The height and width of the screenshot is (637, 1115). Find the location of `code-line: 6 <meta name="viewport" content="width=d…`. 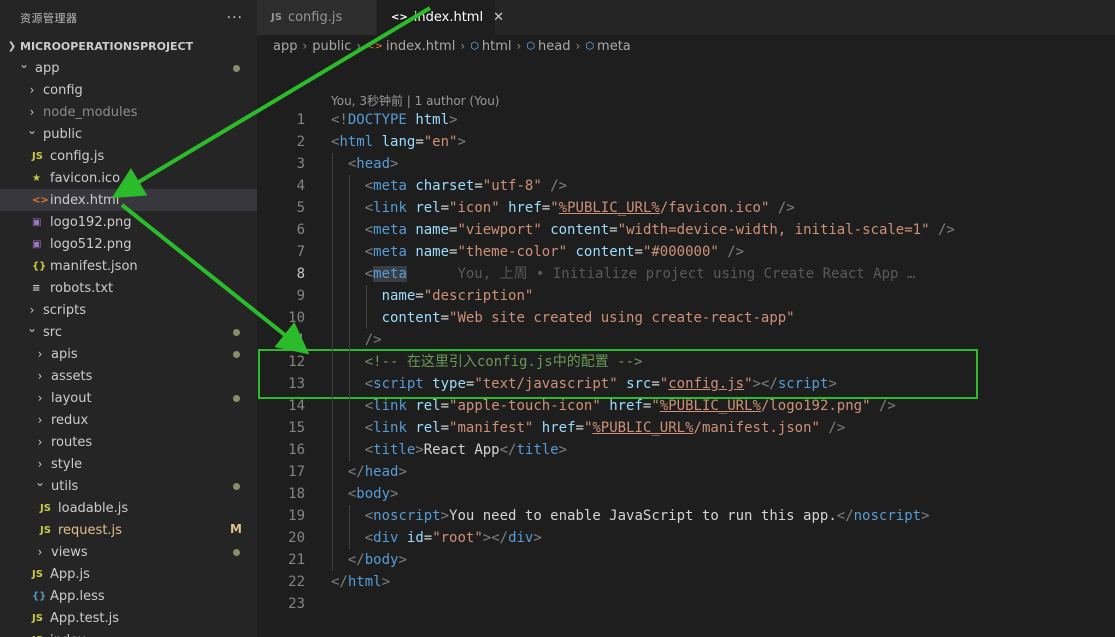

code-line: 6 <meta name="viewport" content="width=d… is located at coordinates (686, 230).